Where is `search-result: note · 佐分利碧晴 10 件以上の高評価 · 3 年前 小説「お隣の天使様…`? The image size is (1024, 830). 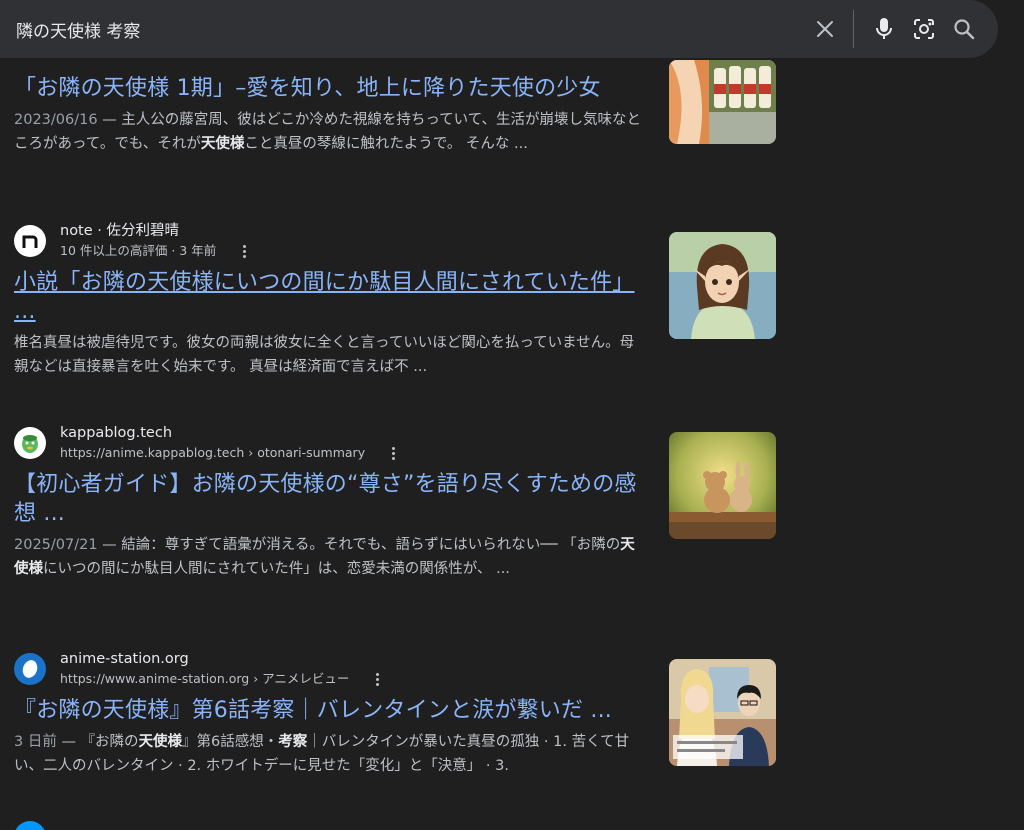
search-result: note · 佐分利碧晴 10 件以上の高評価 · 3 年前 小説「お隣の天使様… is located at coordinates (395, 299).